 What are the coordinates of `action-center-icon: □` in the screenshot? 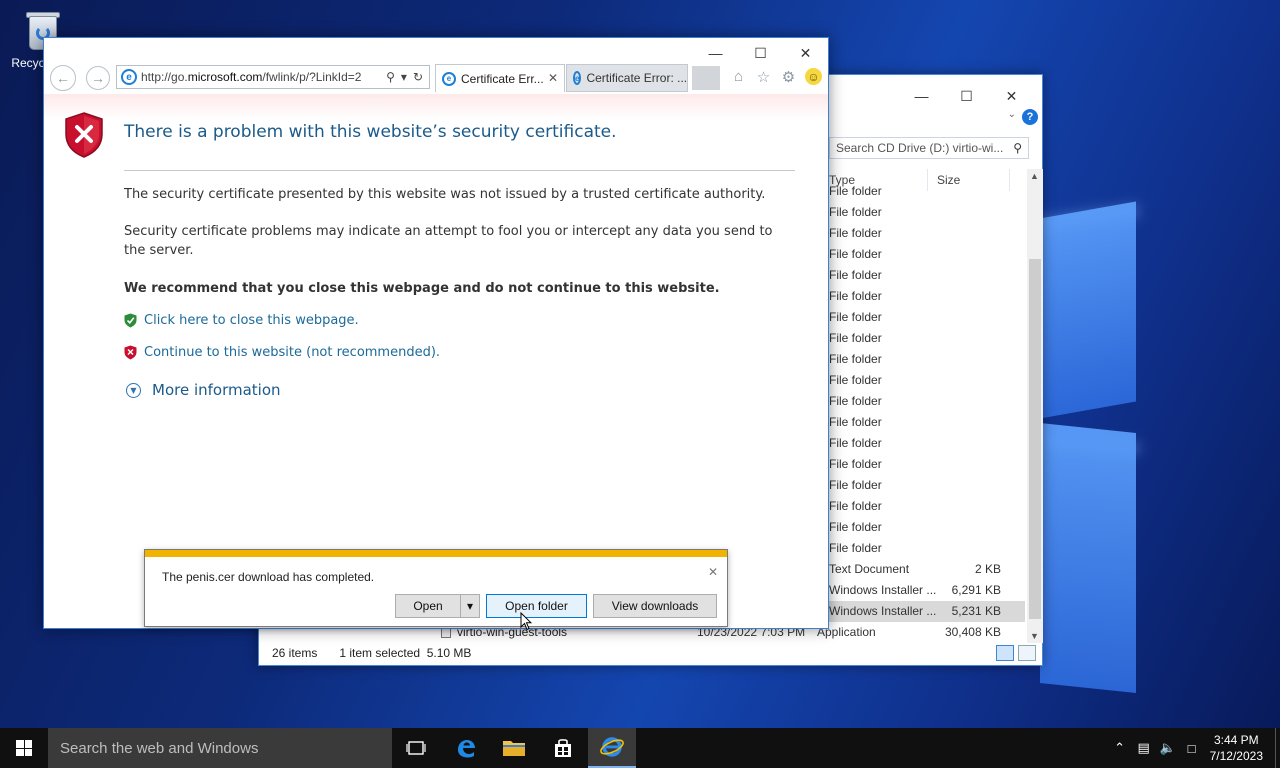 It's located at (1192, 748).